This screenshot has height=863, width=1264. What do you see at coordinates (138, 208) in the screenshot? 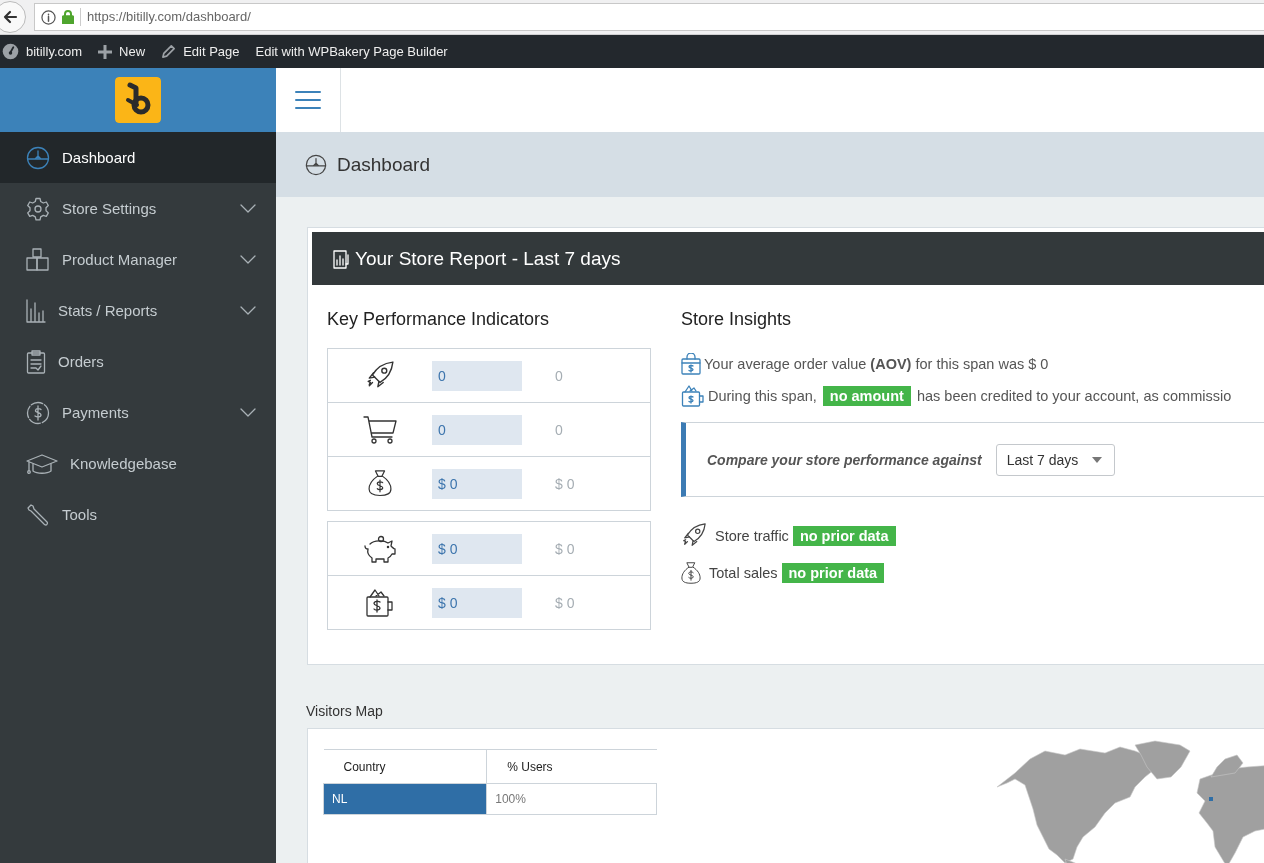
I see `sidebar-item: Store Settings` at bounding box center [138, 208].